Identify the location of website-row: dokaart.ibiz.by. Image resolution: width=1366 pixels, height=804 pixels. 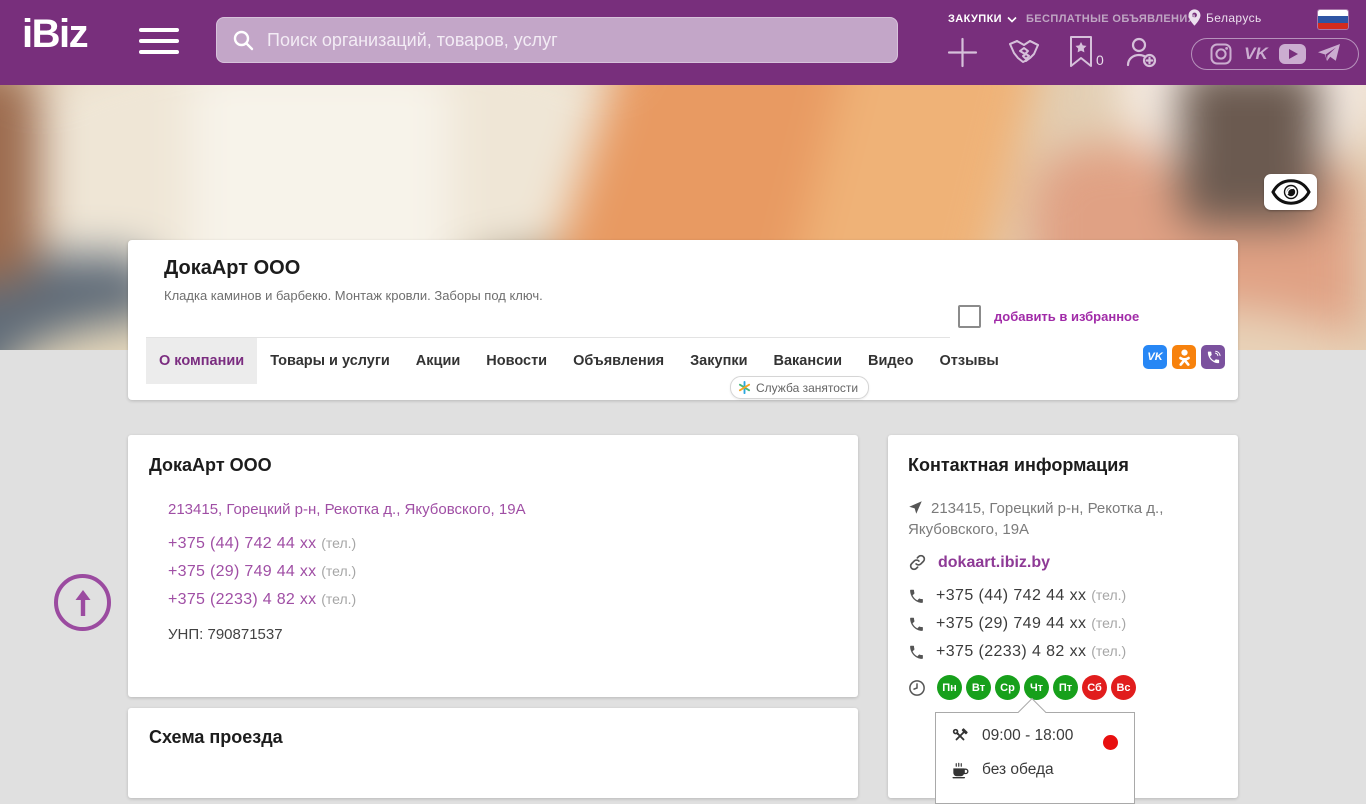
(979, 562).